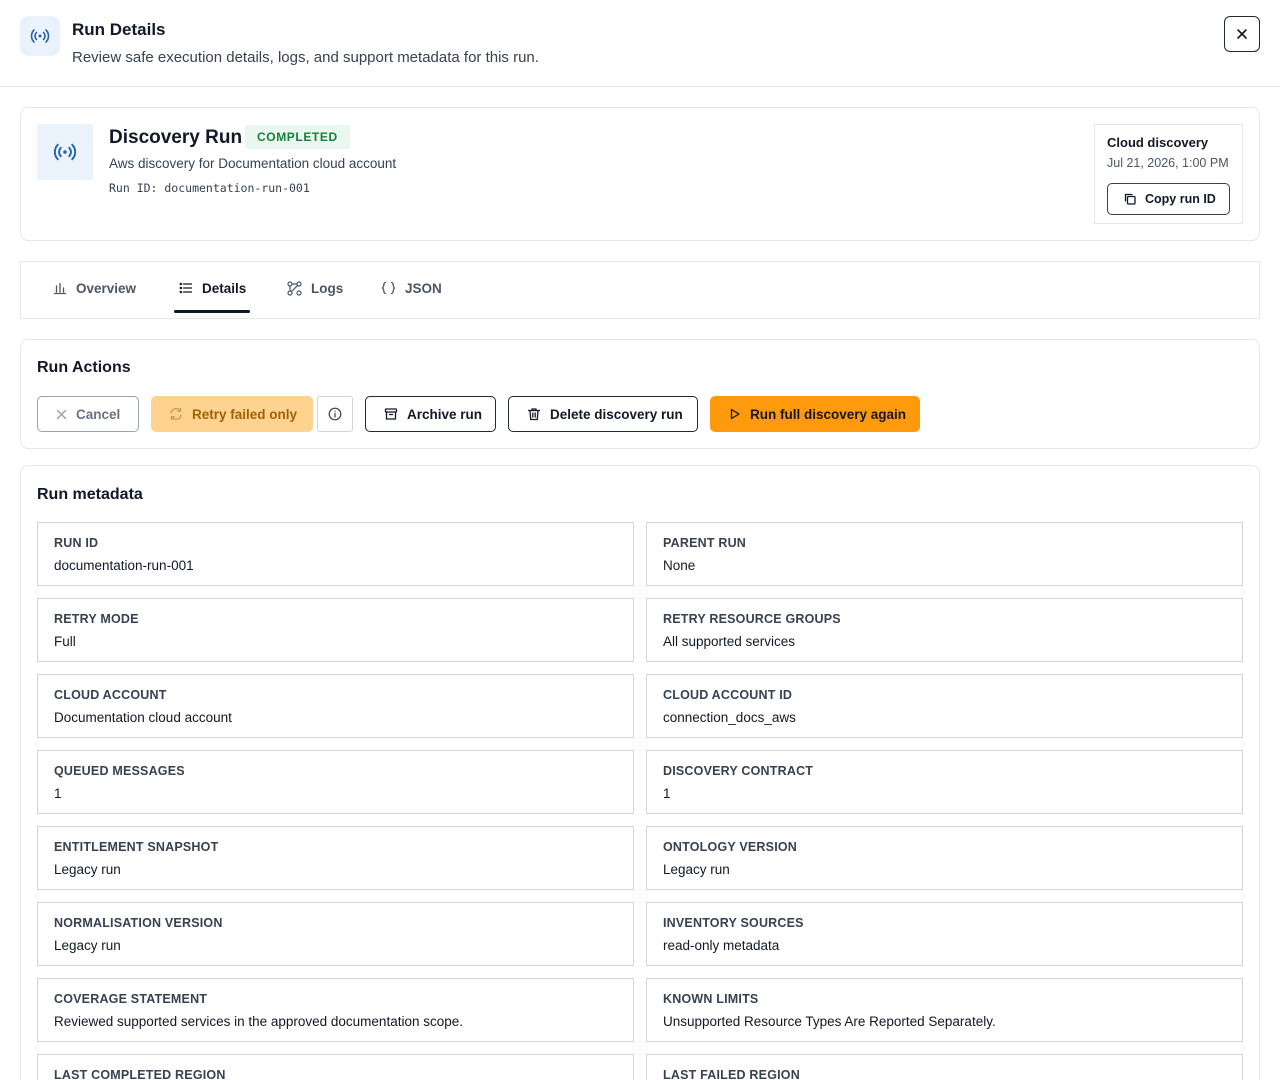  I want to click on copy-run-id-label: Copy run ID, so click(1180, 199).